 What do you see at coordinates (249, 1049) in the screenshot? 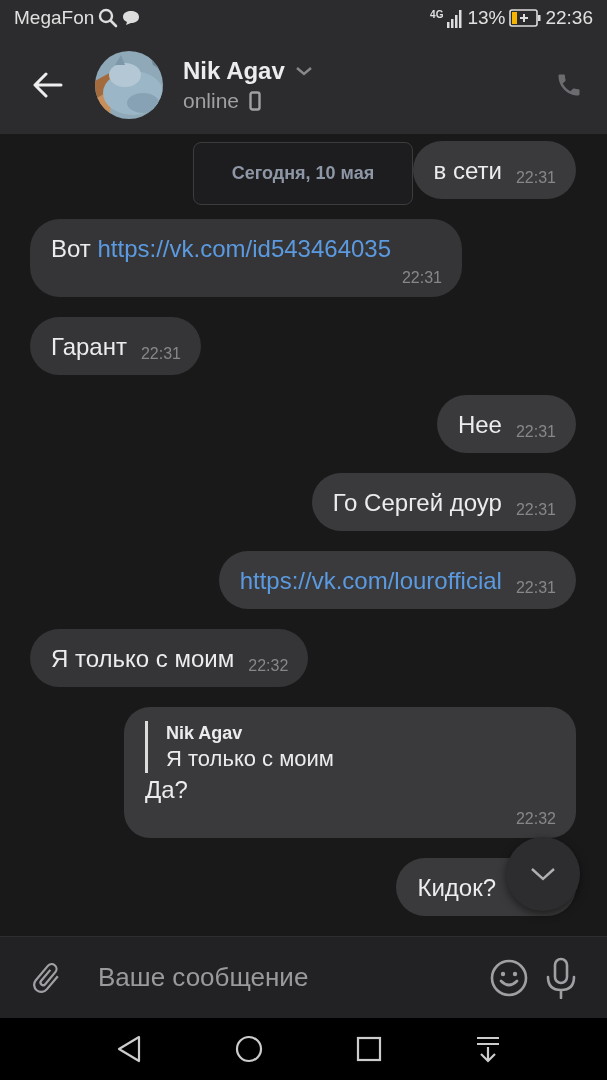
I see `home-nav-icon` at bounding box center [249, 1049].